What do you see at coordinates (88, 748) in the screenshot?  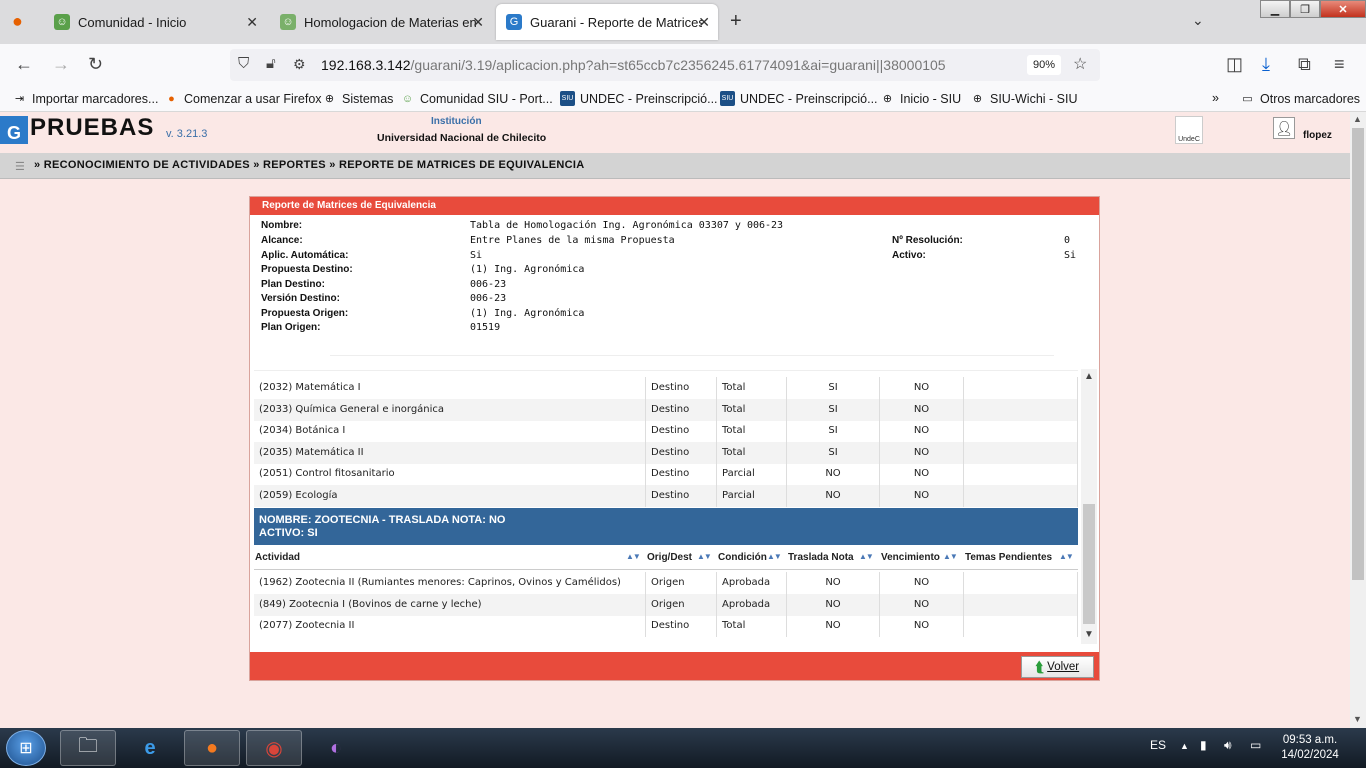 I see `explorer-taskbar-icon: 🗀︎` at bounding box center [88, 748].